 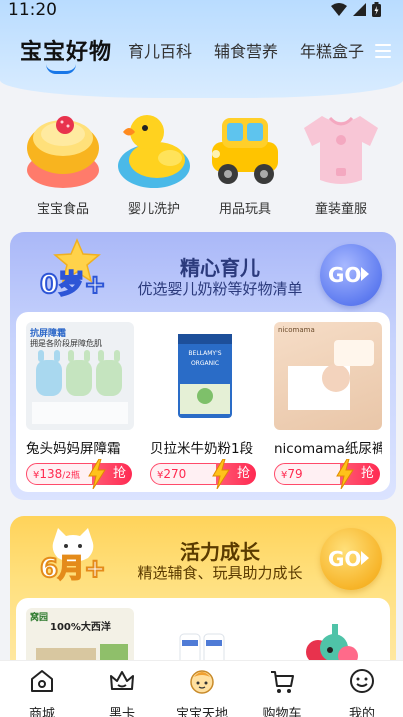 I want to click on brand-smile-icon, so click(x=61, y=69).